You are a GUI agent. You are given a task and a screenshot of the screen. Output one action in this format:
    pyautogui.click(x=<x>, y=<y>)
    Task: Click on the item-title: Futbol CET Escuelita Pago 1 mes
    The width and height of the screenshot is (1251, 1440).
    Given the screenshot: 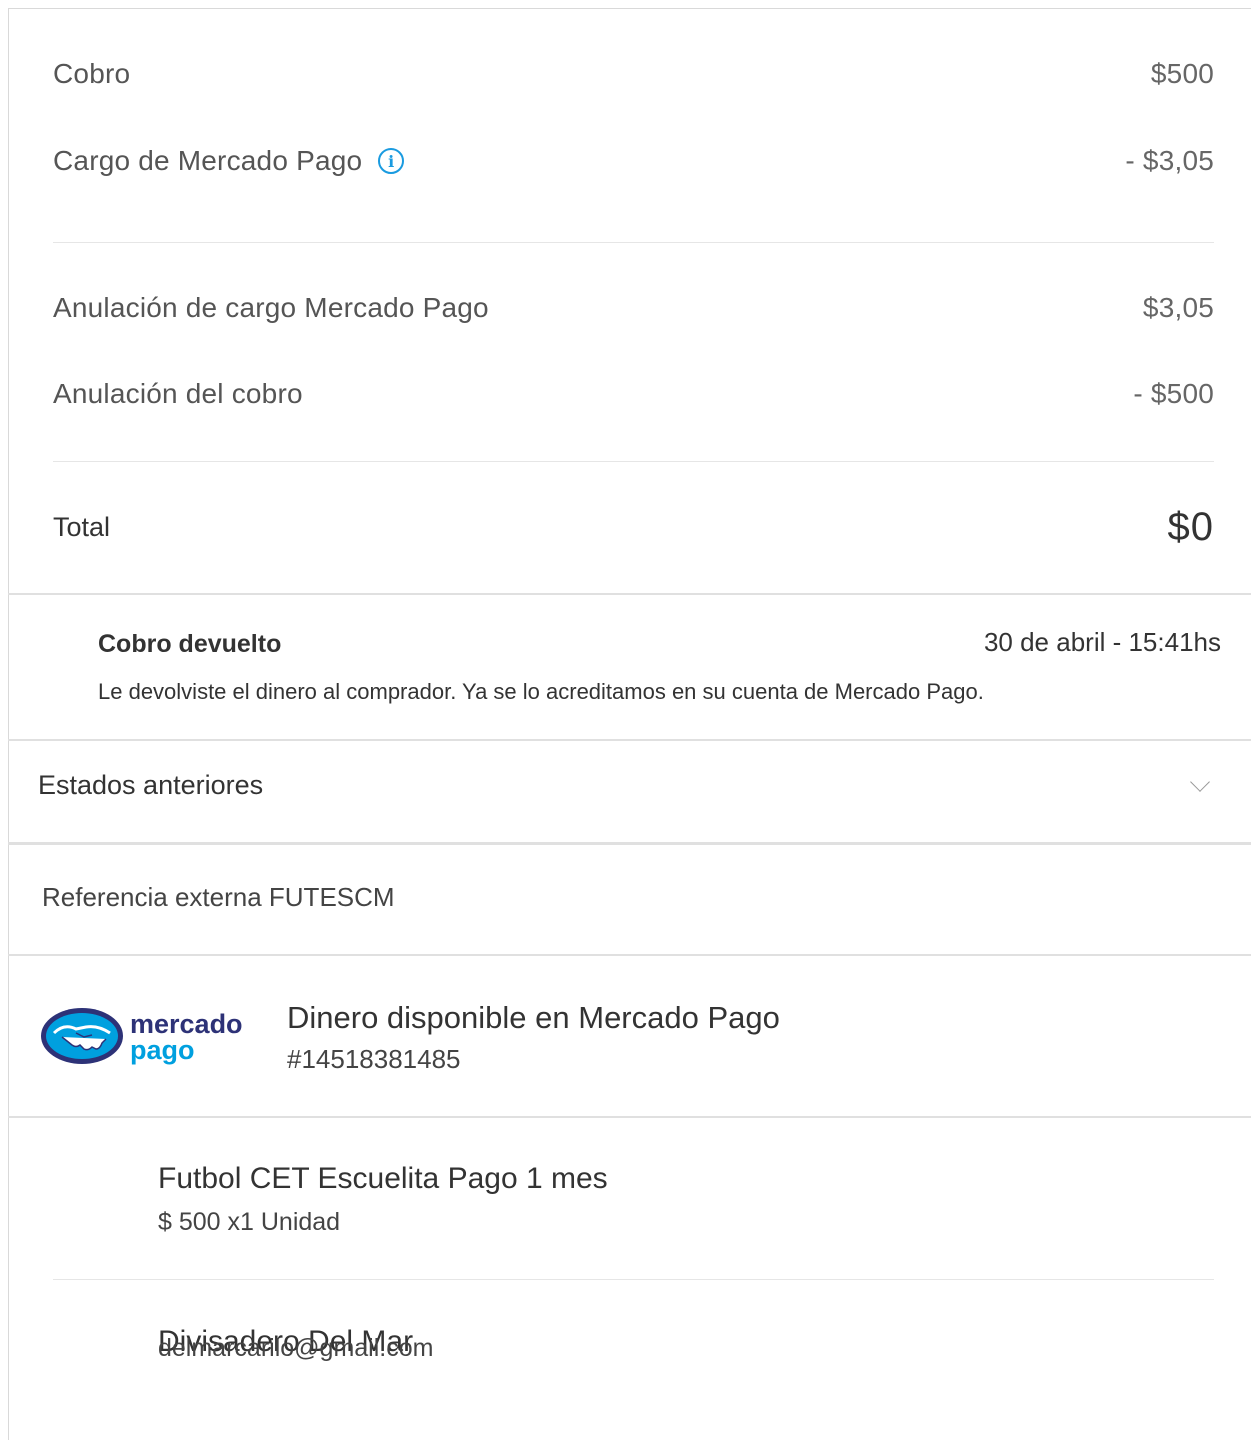 What is the action you would take?
    pyautogui.click(x=383, y=1178)
    